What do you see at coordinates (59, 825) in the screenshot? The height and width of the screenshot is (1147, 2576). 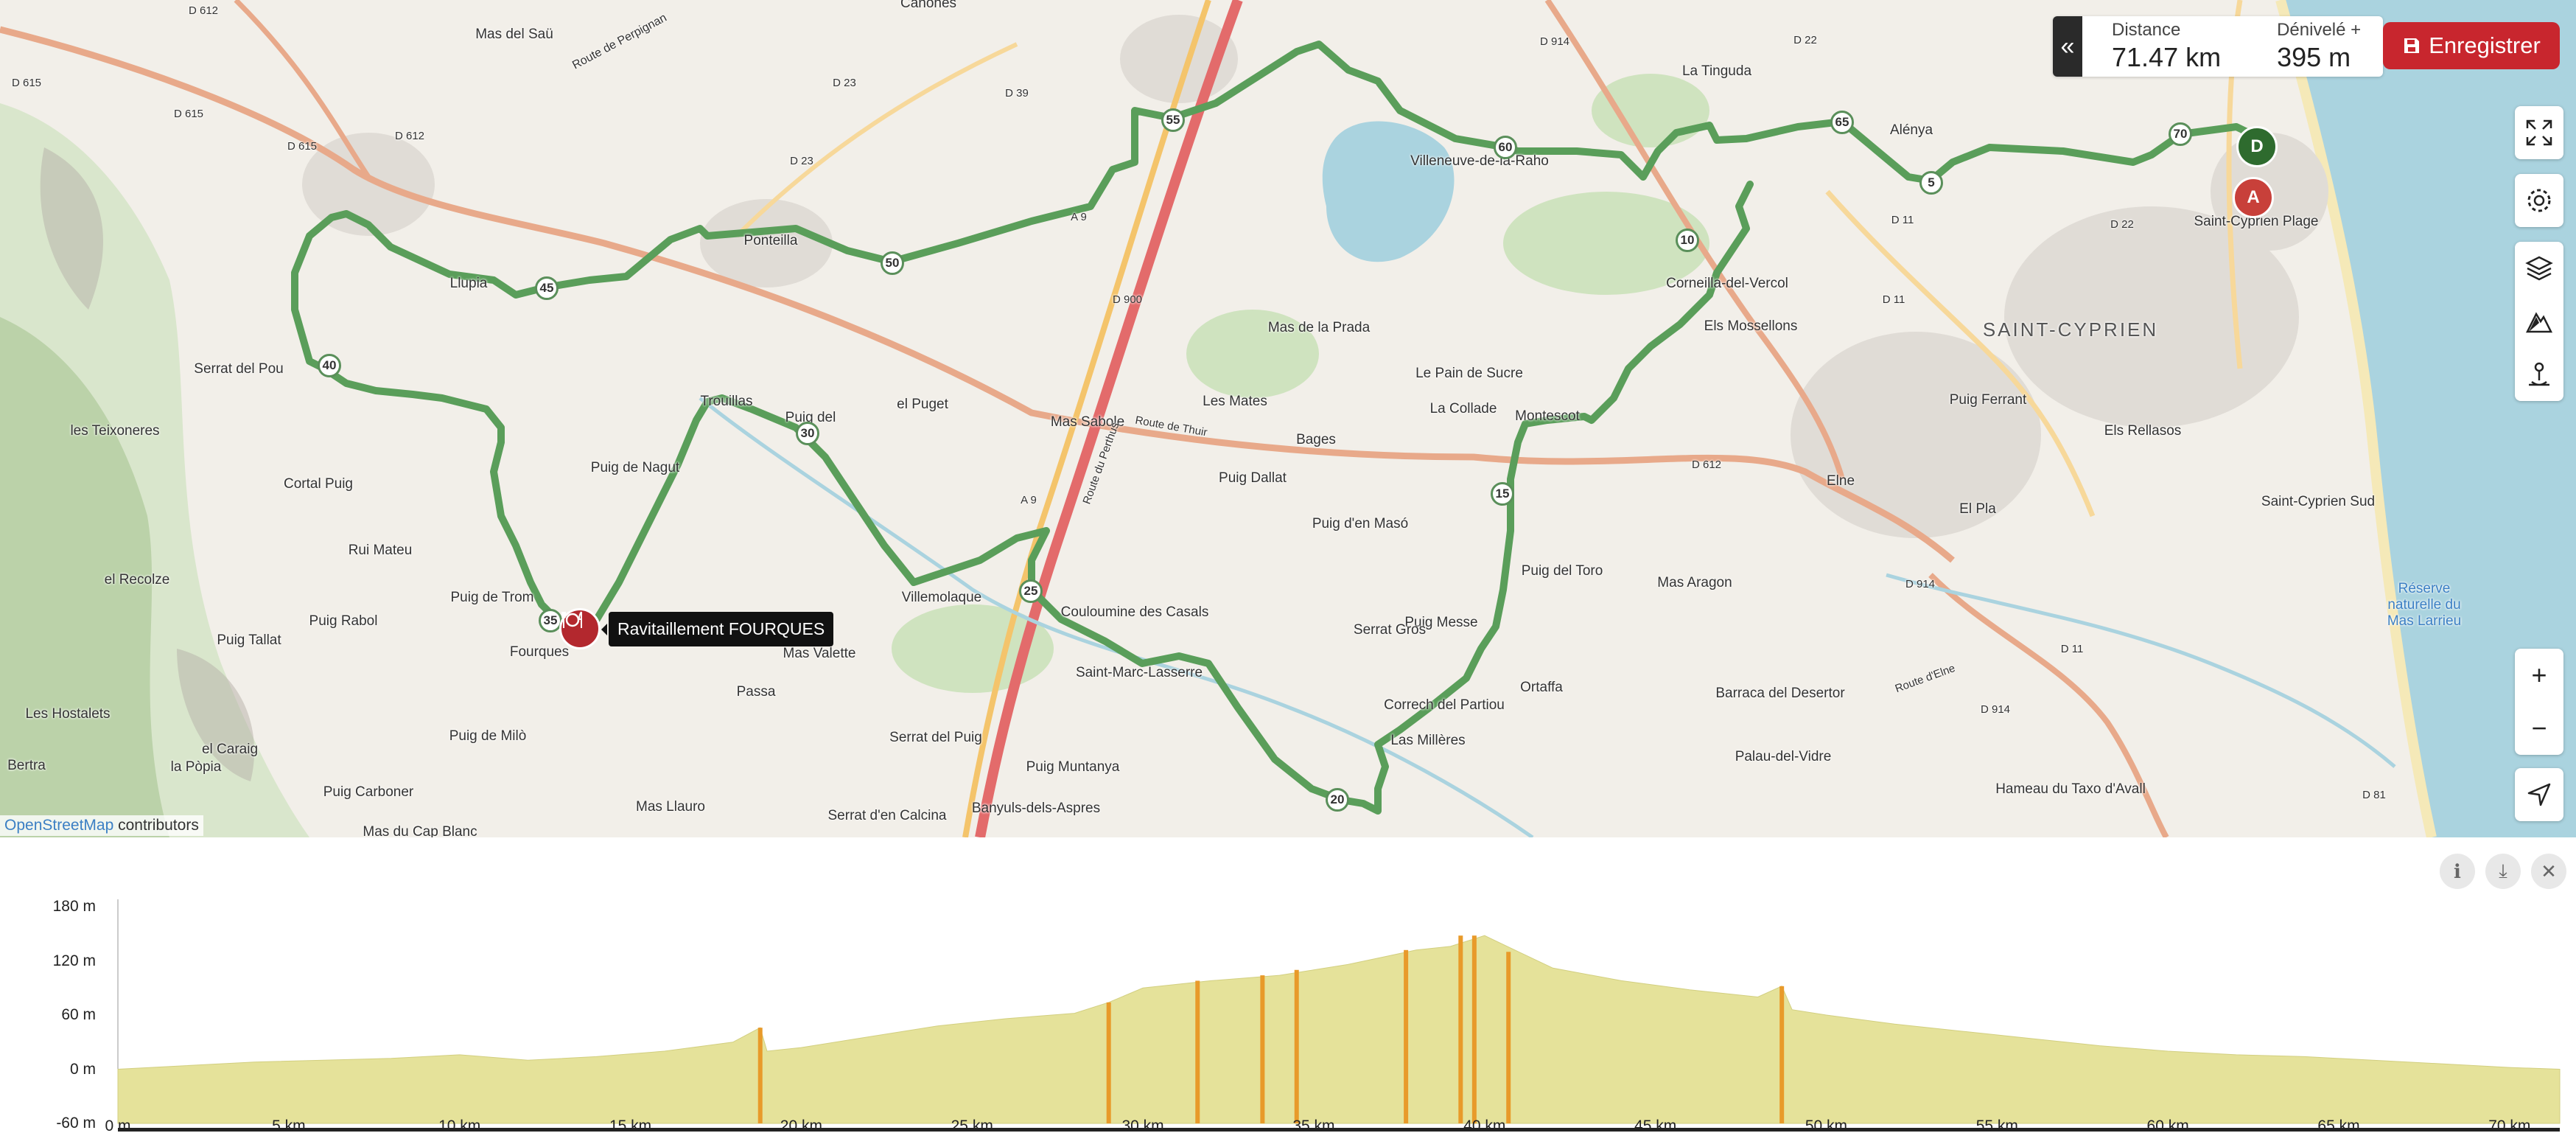 I see `osm-link: OpenStreetMap` at bounding box center [59, 825].